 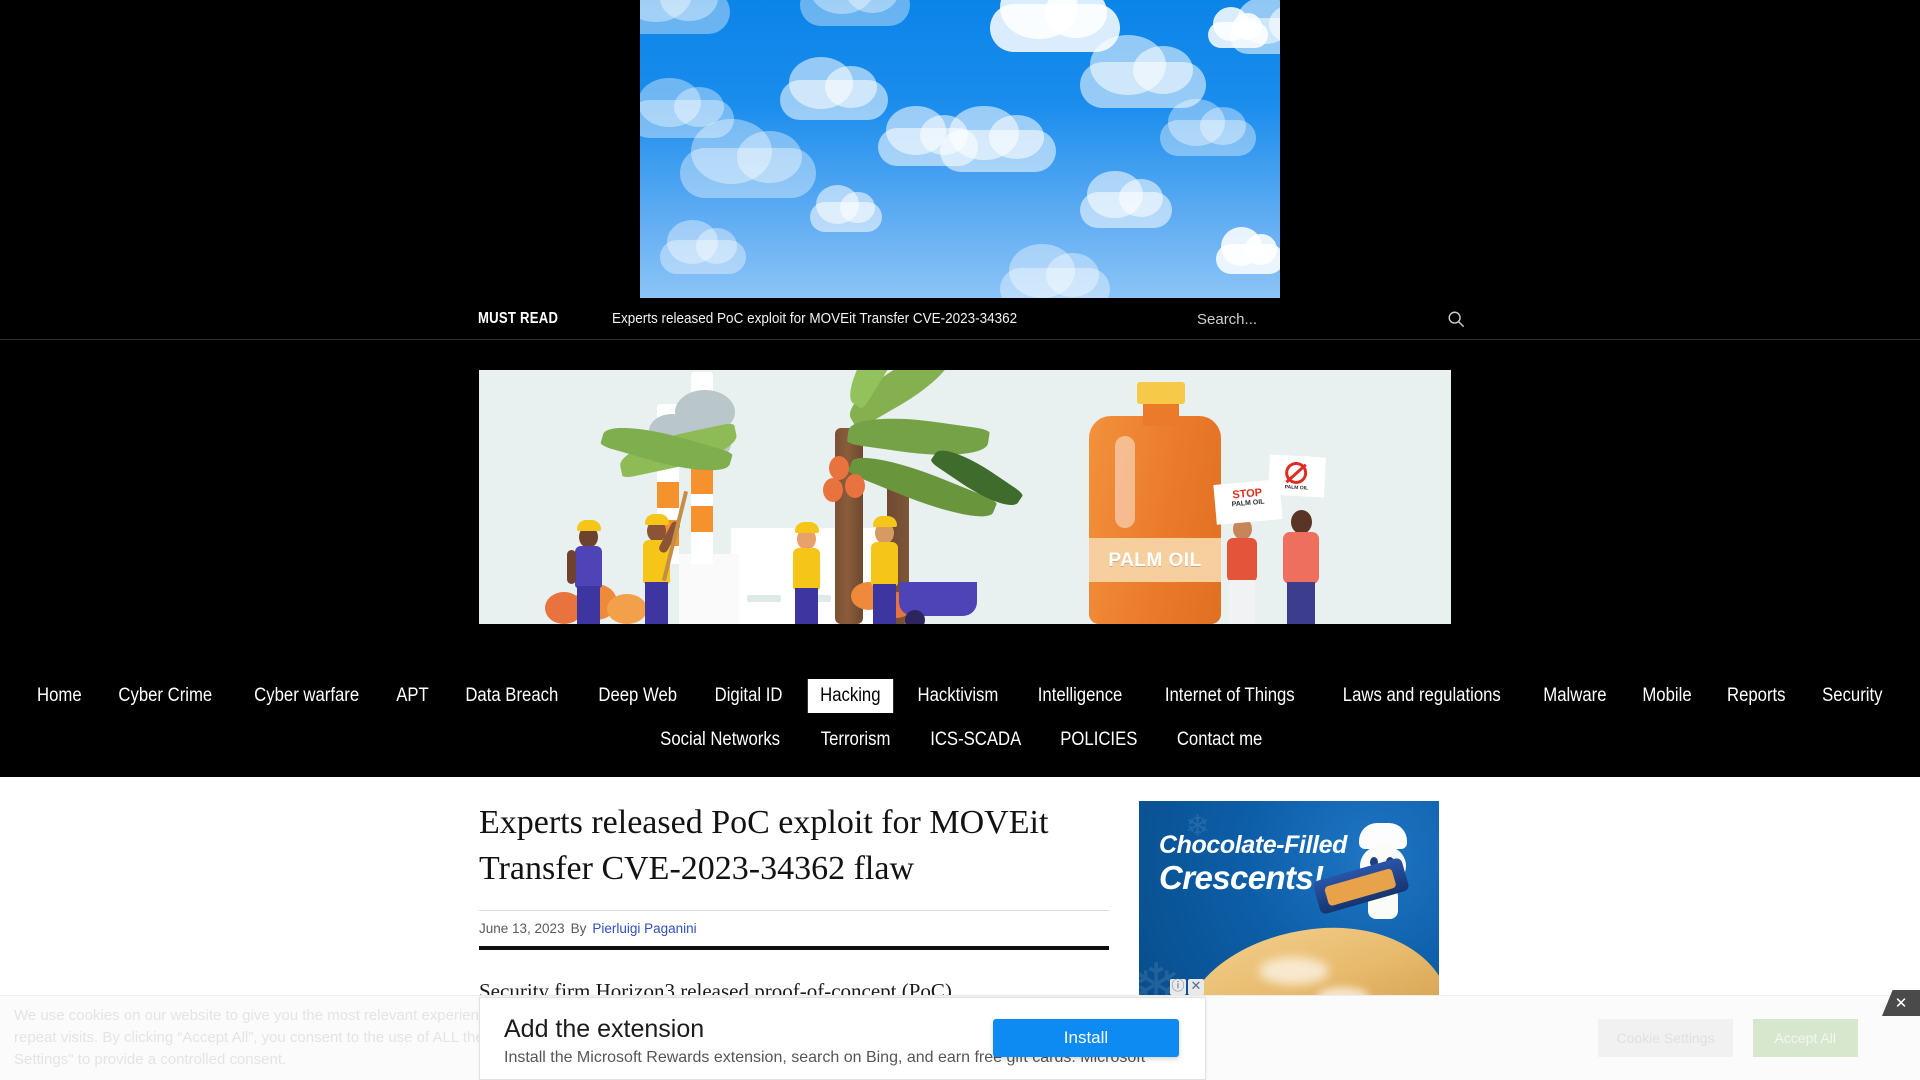 What do you see at coordinates (1667, 696) in the screenshot?
I see `nav-item-mobile: Mobile` at bounding box center [1667, 696].